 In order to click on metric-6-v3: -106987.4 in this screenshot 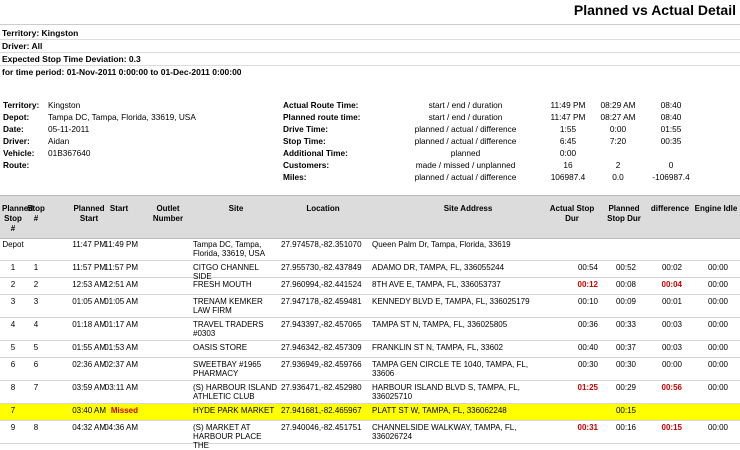, I will do `click(671, 177)`.